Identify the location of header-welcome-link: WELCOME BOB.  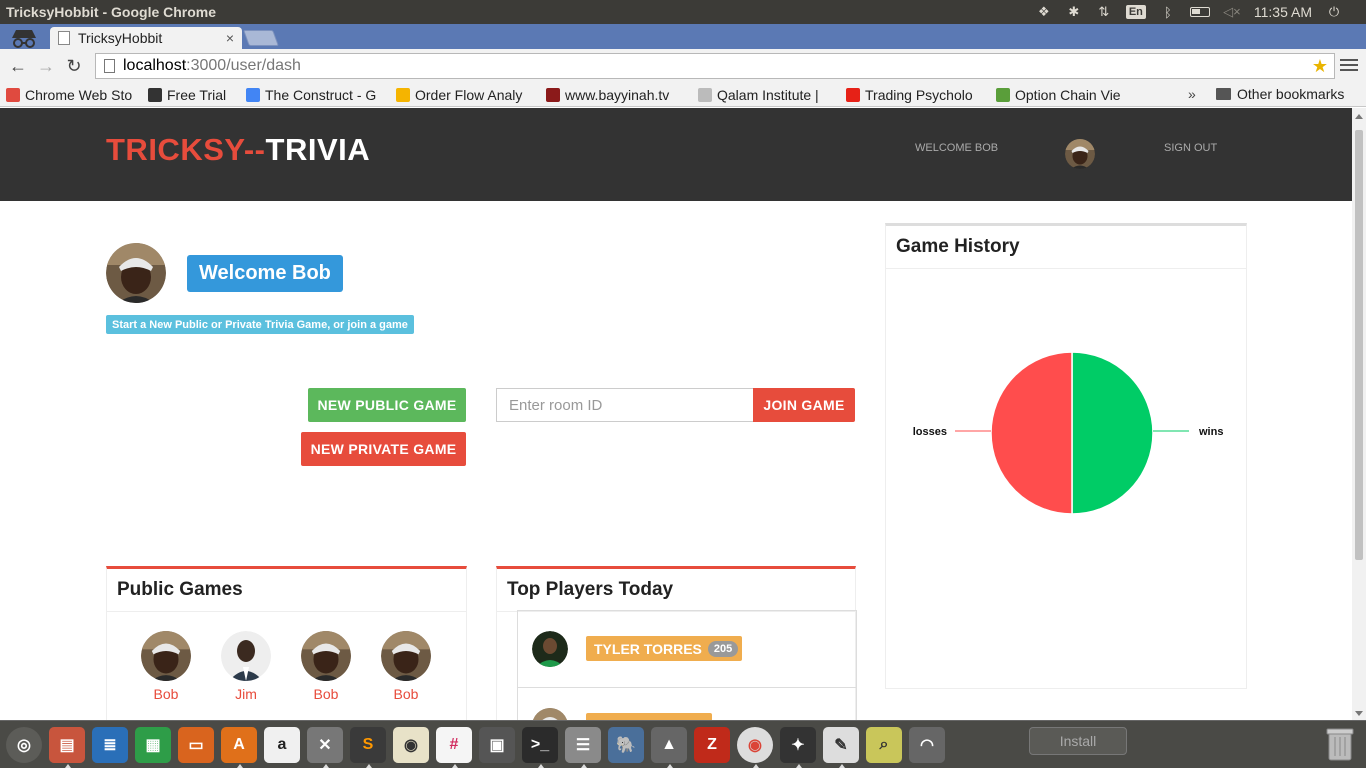
(956, 148).